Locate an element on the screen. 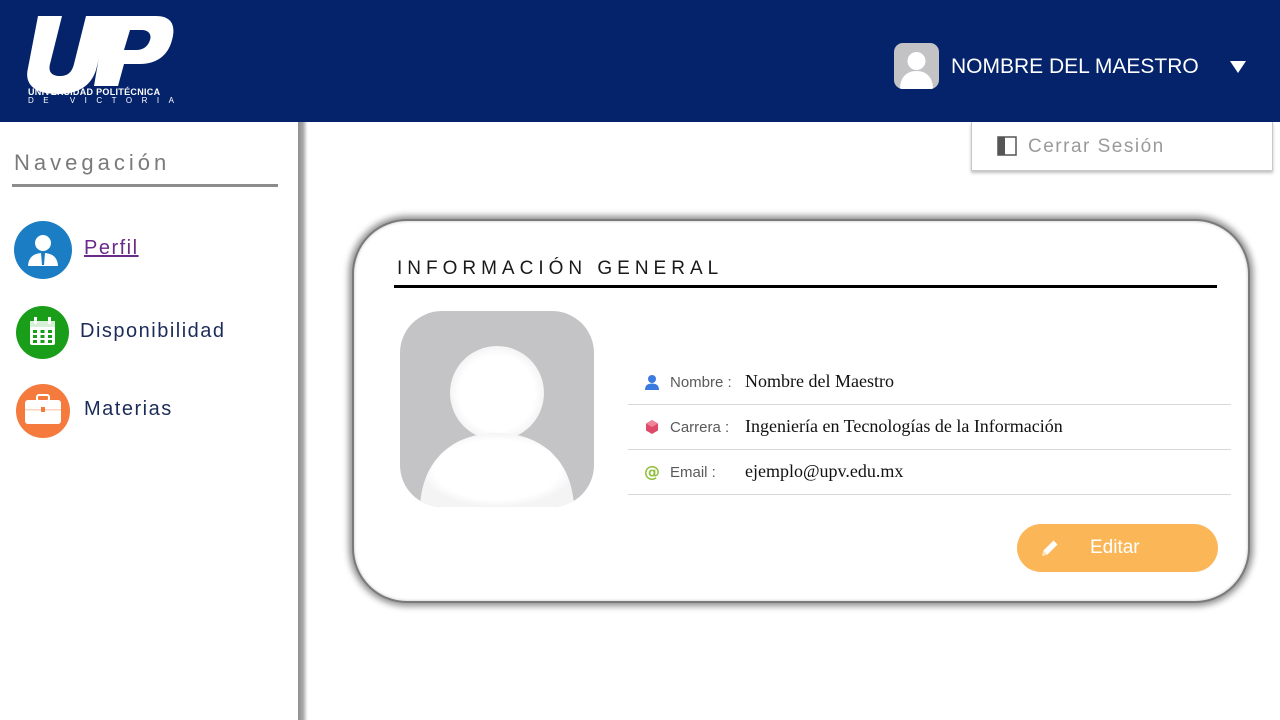 Image resolution: width=1280 pixels, height=720 pixels. logo-university-place: DE VICTORIA is located at coordinates (106, 100).